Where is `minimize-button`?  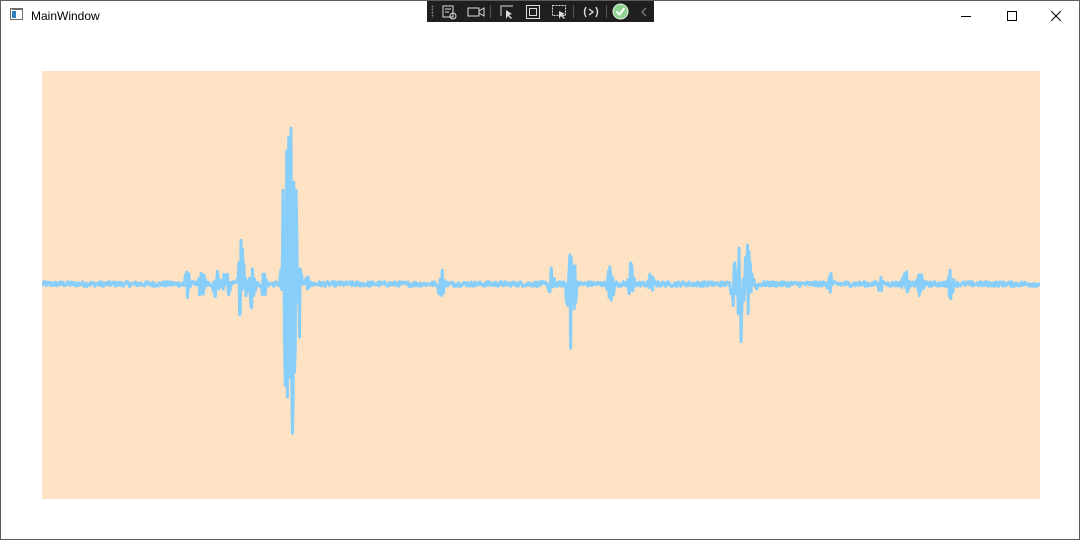
minimize-button is located at coordinates (966, 16).